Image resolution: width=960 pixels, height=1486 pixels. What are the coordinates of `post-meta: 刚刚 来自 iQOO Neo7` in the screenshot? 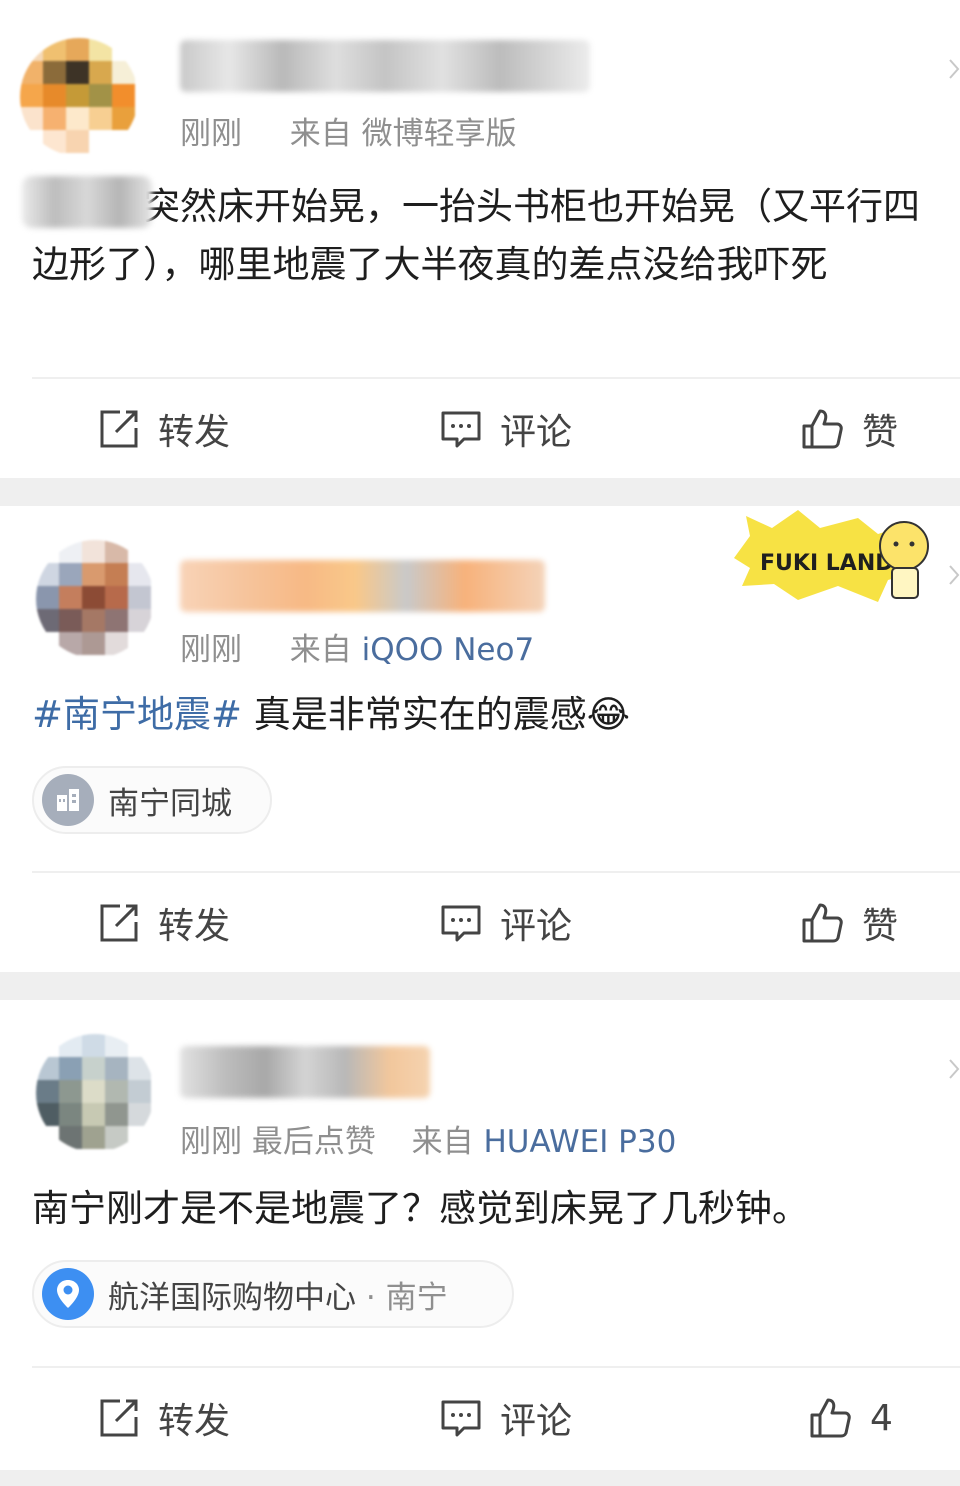 It's located at (357, 646).